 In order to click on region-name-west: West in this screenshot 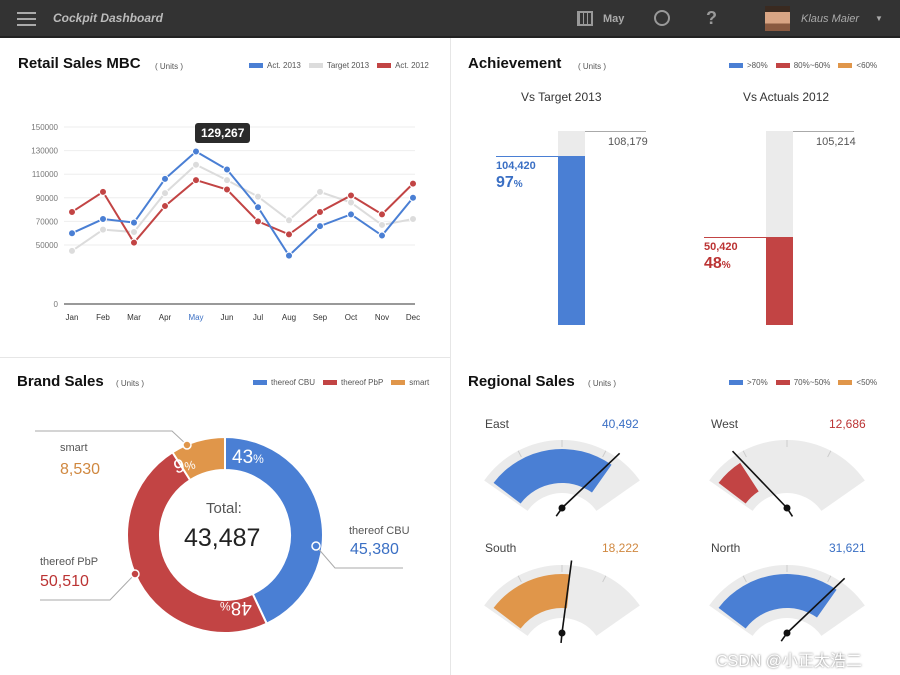, I will do `click(725, 424)`.